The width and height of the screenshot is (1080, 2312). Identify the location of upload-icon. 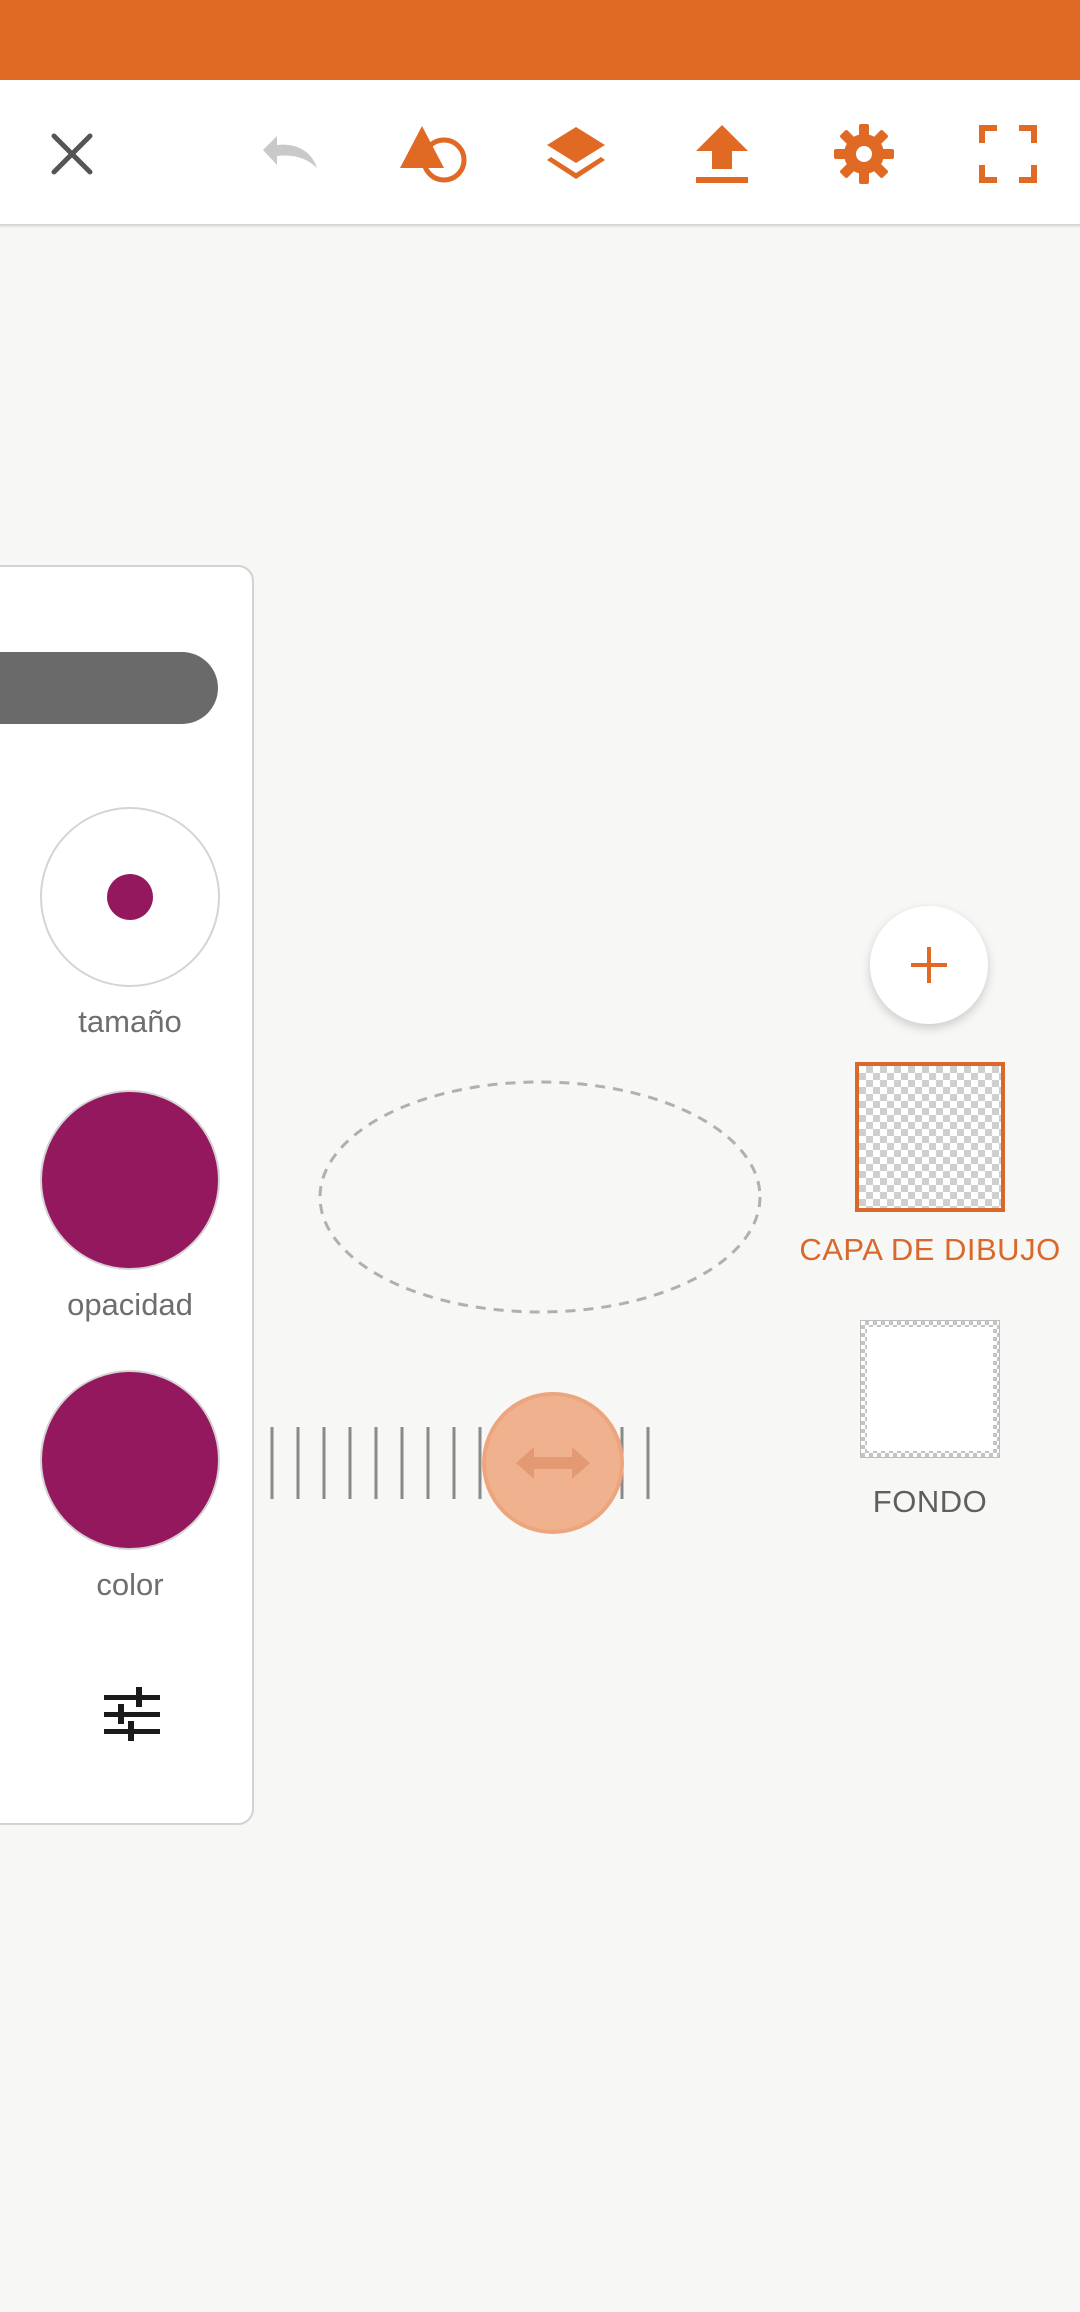
(722, 154).